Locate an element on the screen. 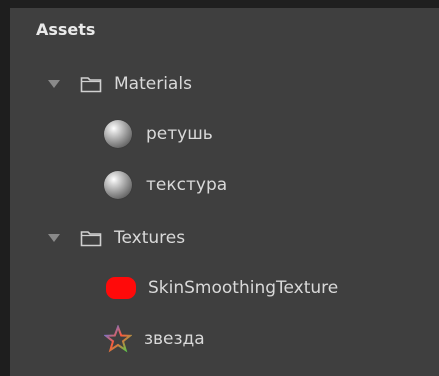  tree-folder-textures: Textures is located at coordinates (115, 238).